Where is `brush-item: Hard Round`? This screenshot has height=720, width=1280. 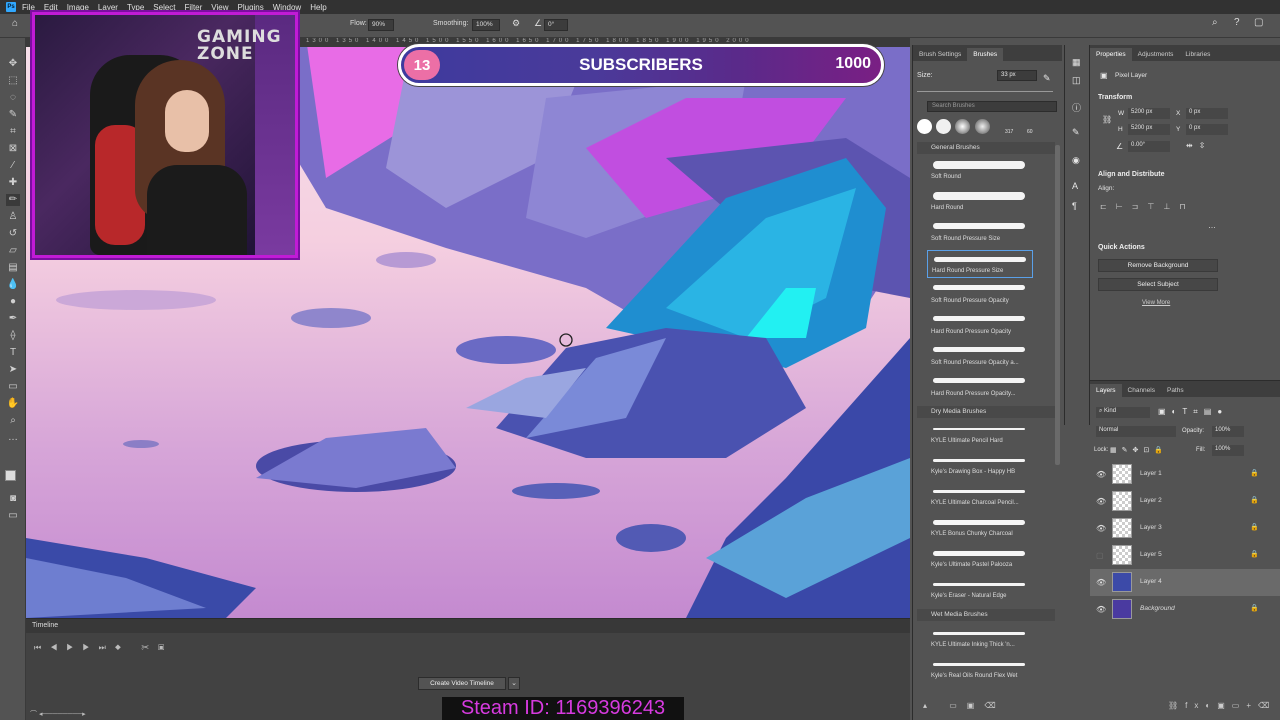
brush-item: Hard Round is located at coordinates (980, 202).